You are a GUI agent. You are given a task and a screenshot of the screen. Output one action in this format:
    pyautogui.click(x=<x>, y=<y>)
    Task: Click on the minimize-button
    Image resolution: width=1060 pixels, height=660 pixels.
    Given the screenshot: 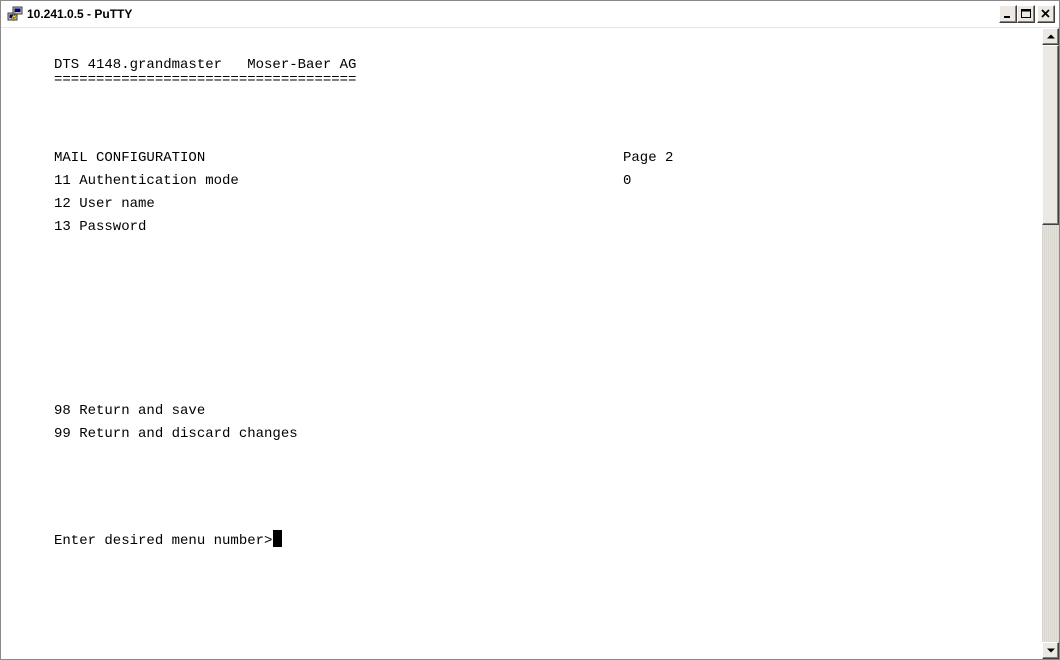 What is the action you would take?
    pyautogui.click(x=1008, y=14)
    